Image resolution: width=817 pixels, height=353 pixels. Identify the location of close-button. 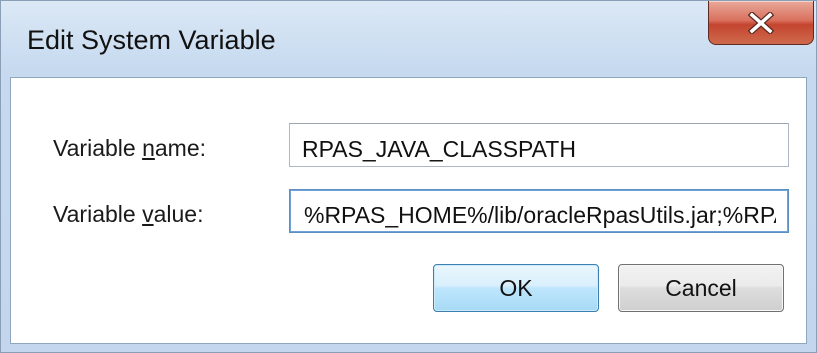
(761, 23).